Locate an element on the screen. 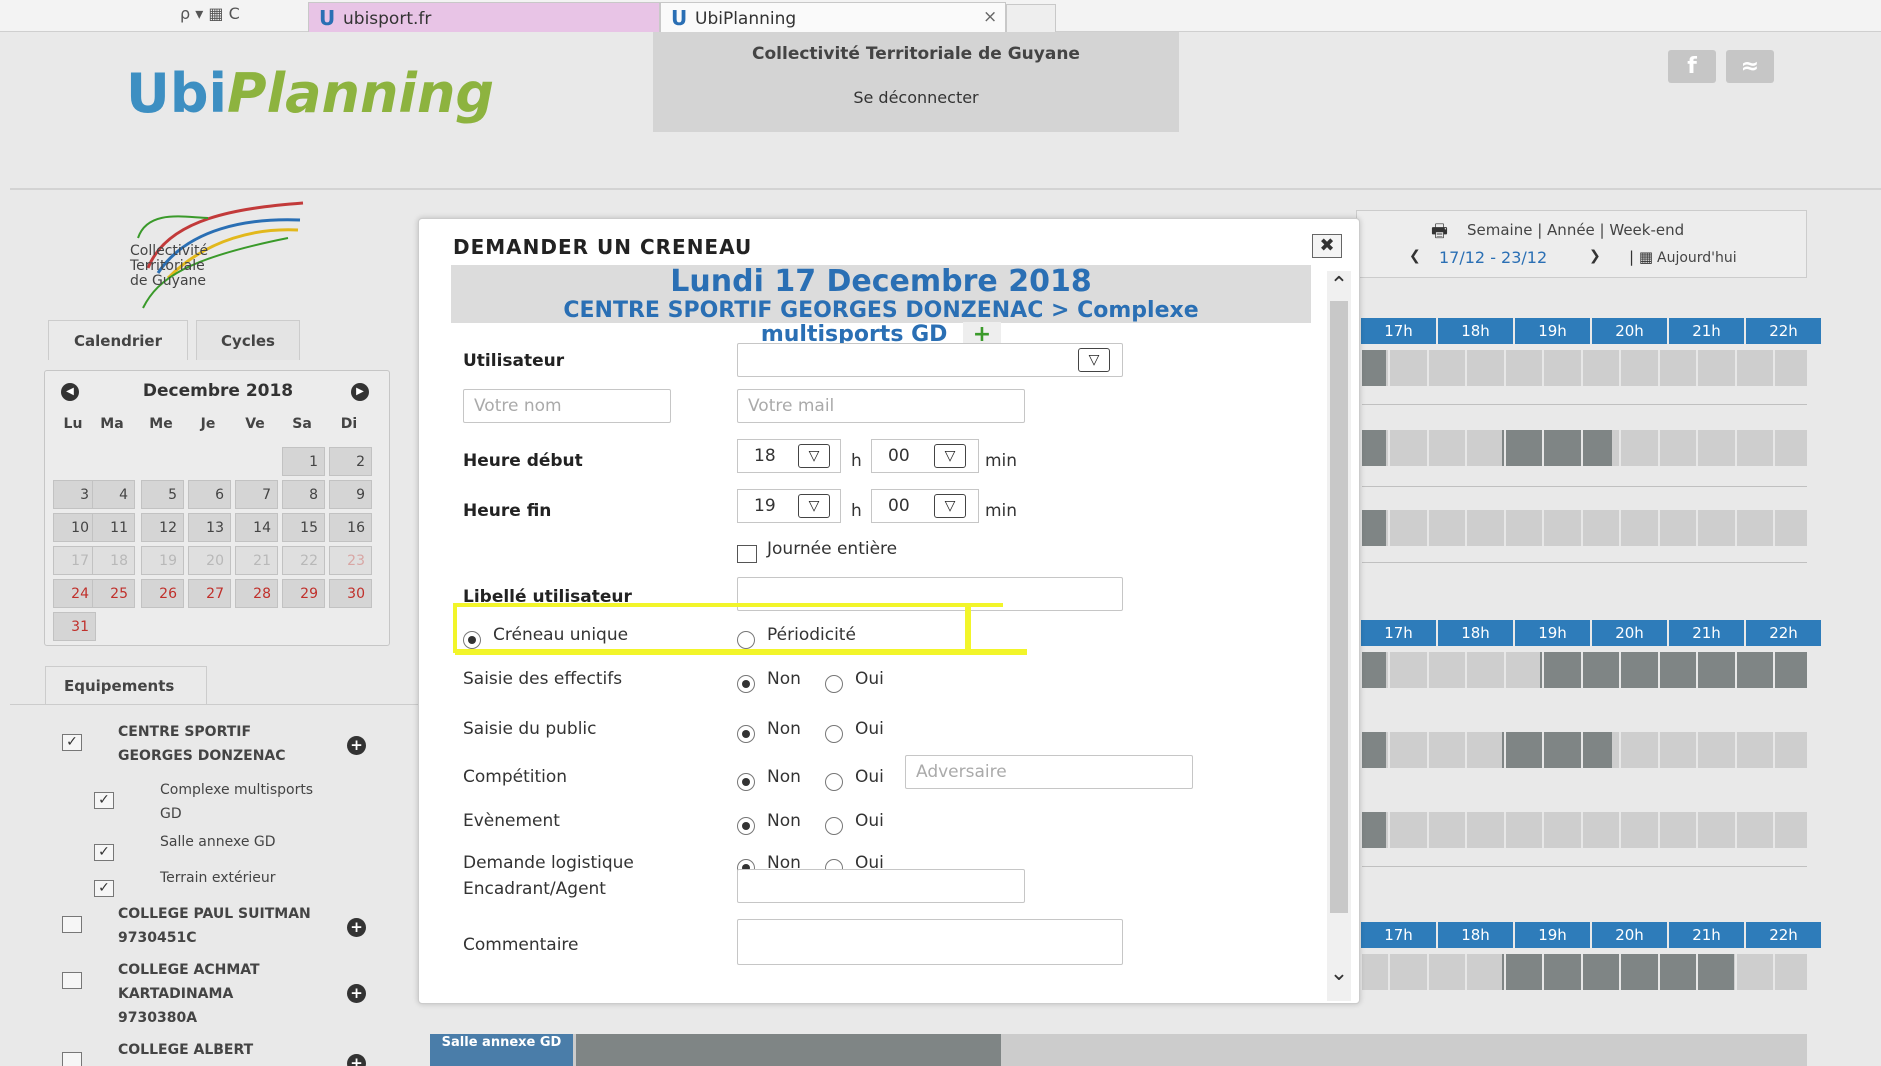  name-input: Votre nom is located at coordinates (567, 406).